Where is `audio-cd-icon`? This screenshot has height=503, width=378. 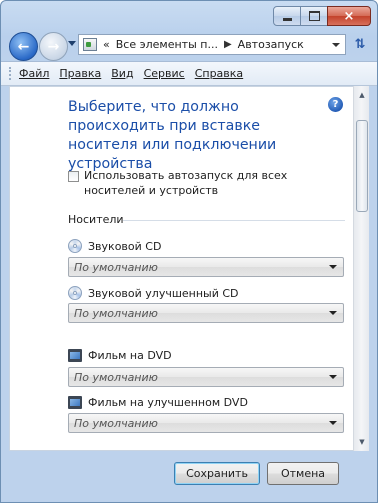 audio-cd-icon is located at coordinates (75, 246).